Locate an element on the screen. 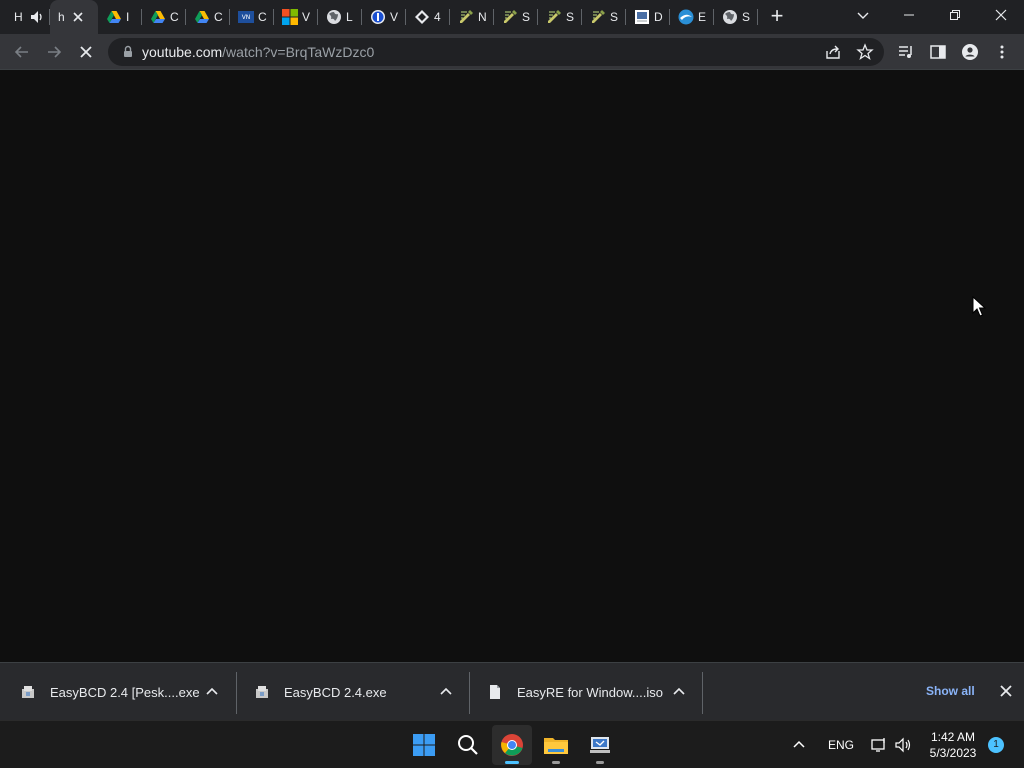  bookmark-star-icon is located at coordinates (865, 52).